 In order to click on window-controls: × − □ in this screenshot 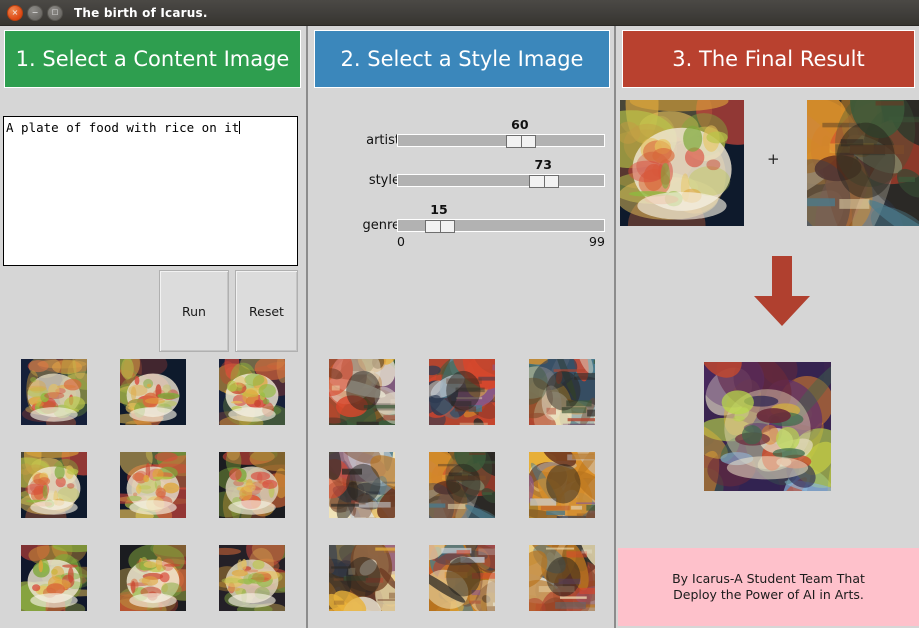, I will do `click(35, 12)`.